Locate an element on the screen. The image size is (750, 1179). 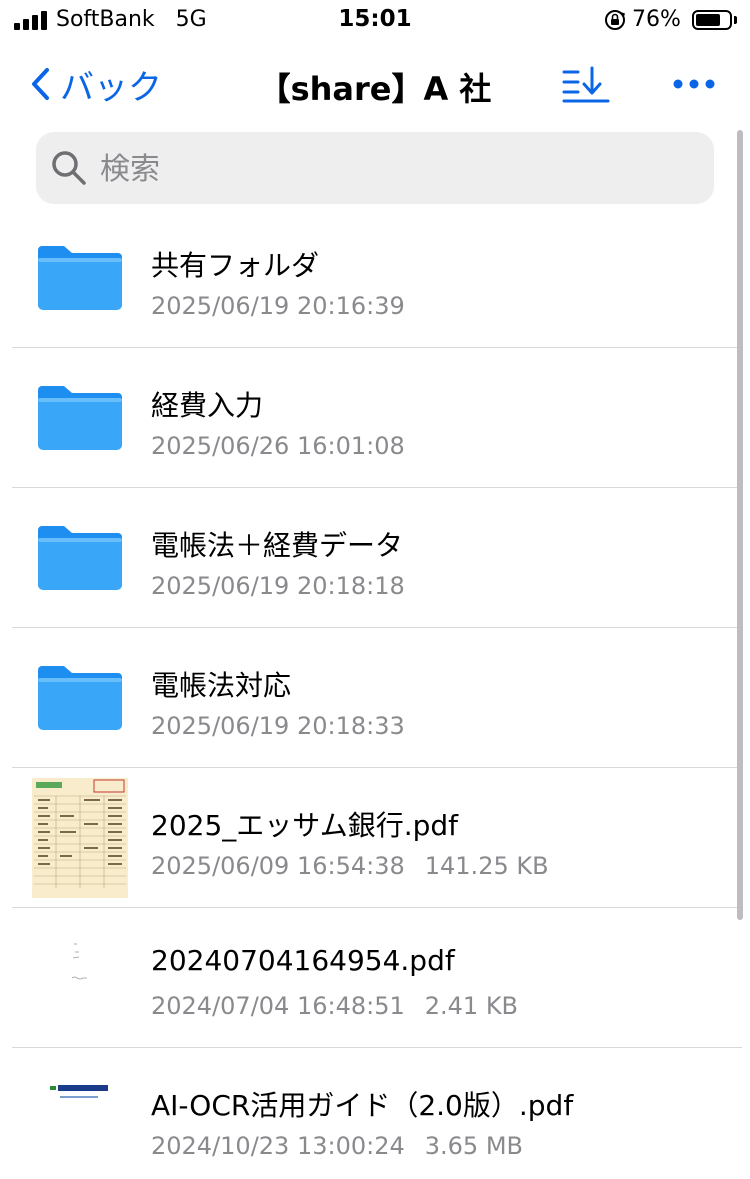
item-meta: 2025/06/09 16:54:38 141.25 KB is located at coordinates (350, 866).